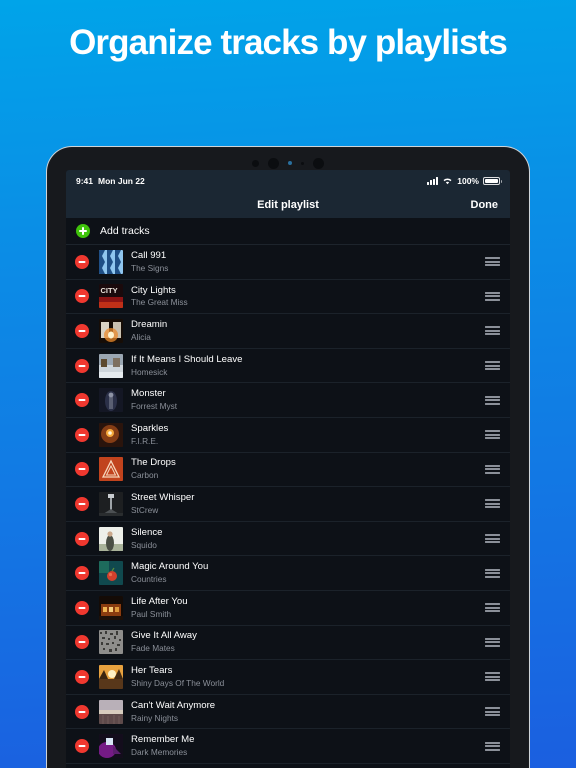 The image size is (576, 768). What do you see at coordinates (145, 440) in the screenshot?
I see `track-artist: F.I.R.E.` at bounding box center [145, 440].